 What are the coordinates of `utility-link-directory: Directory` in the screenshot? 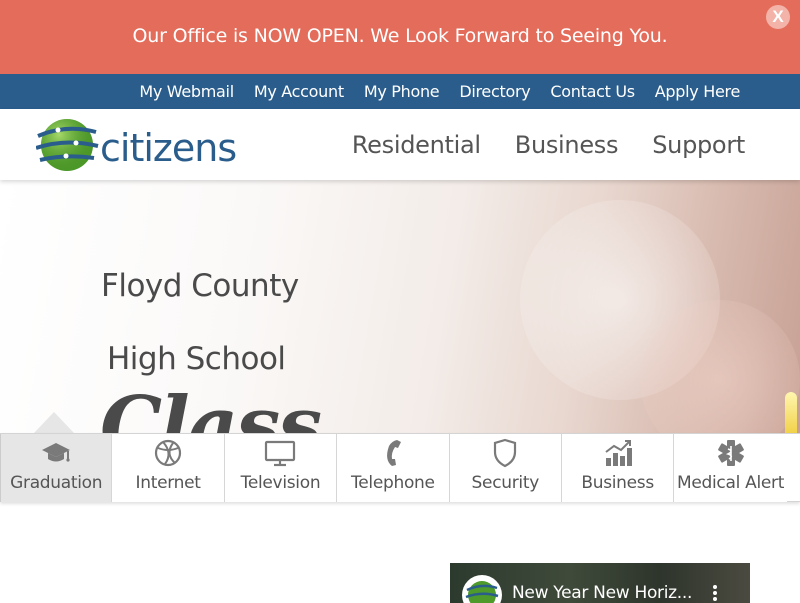 It's located at (494, 91).